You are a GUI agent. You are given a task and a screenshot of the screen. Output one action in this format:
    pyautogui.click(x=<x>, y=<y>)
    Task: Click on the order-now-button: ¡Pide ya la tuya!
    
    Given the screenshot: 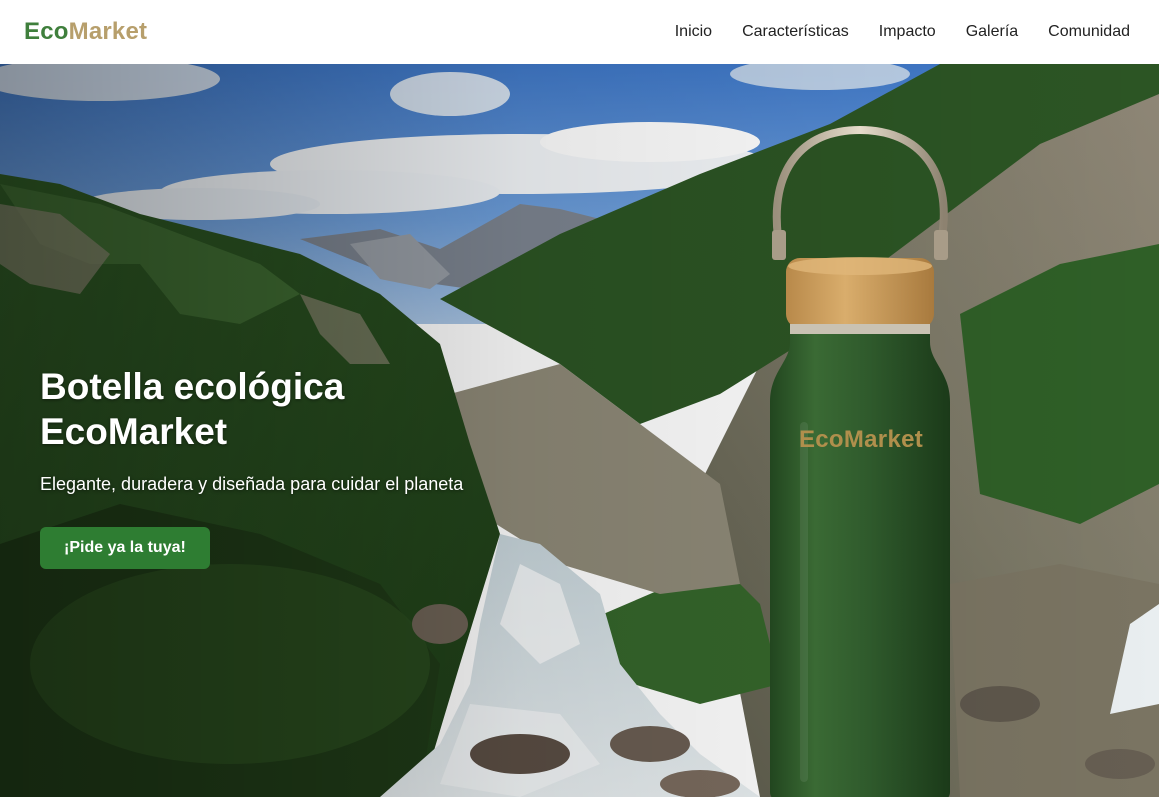 What is the action you would take?
    pyautogui.click(x=125, y=548)
    